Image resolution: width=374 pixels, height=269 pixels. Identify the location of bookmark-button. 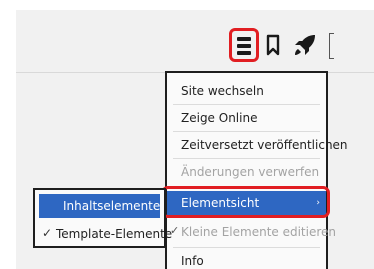
(273, 45).